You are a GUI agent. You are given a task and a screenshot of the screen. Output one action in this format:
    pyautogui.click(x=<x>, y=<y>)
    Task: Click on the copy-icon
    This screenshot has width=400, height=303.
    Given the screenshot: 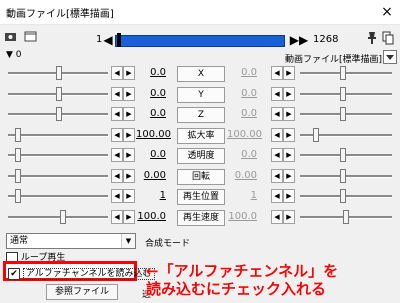 What is the action you would take?
    pyautogui.click(x=388, y=38)
    